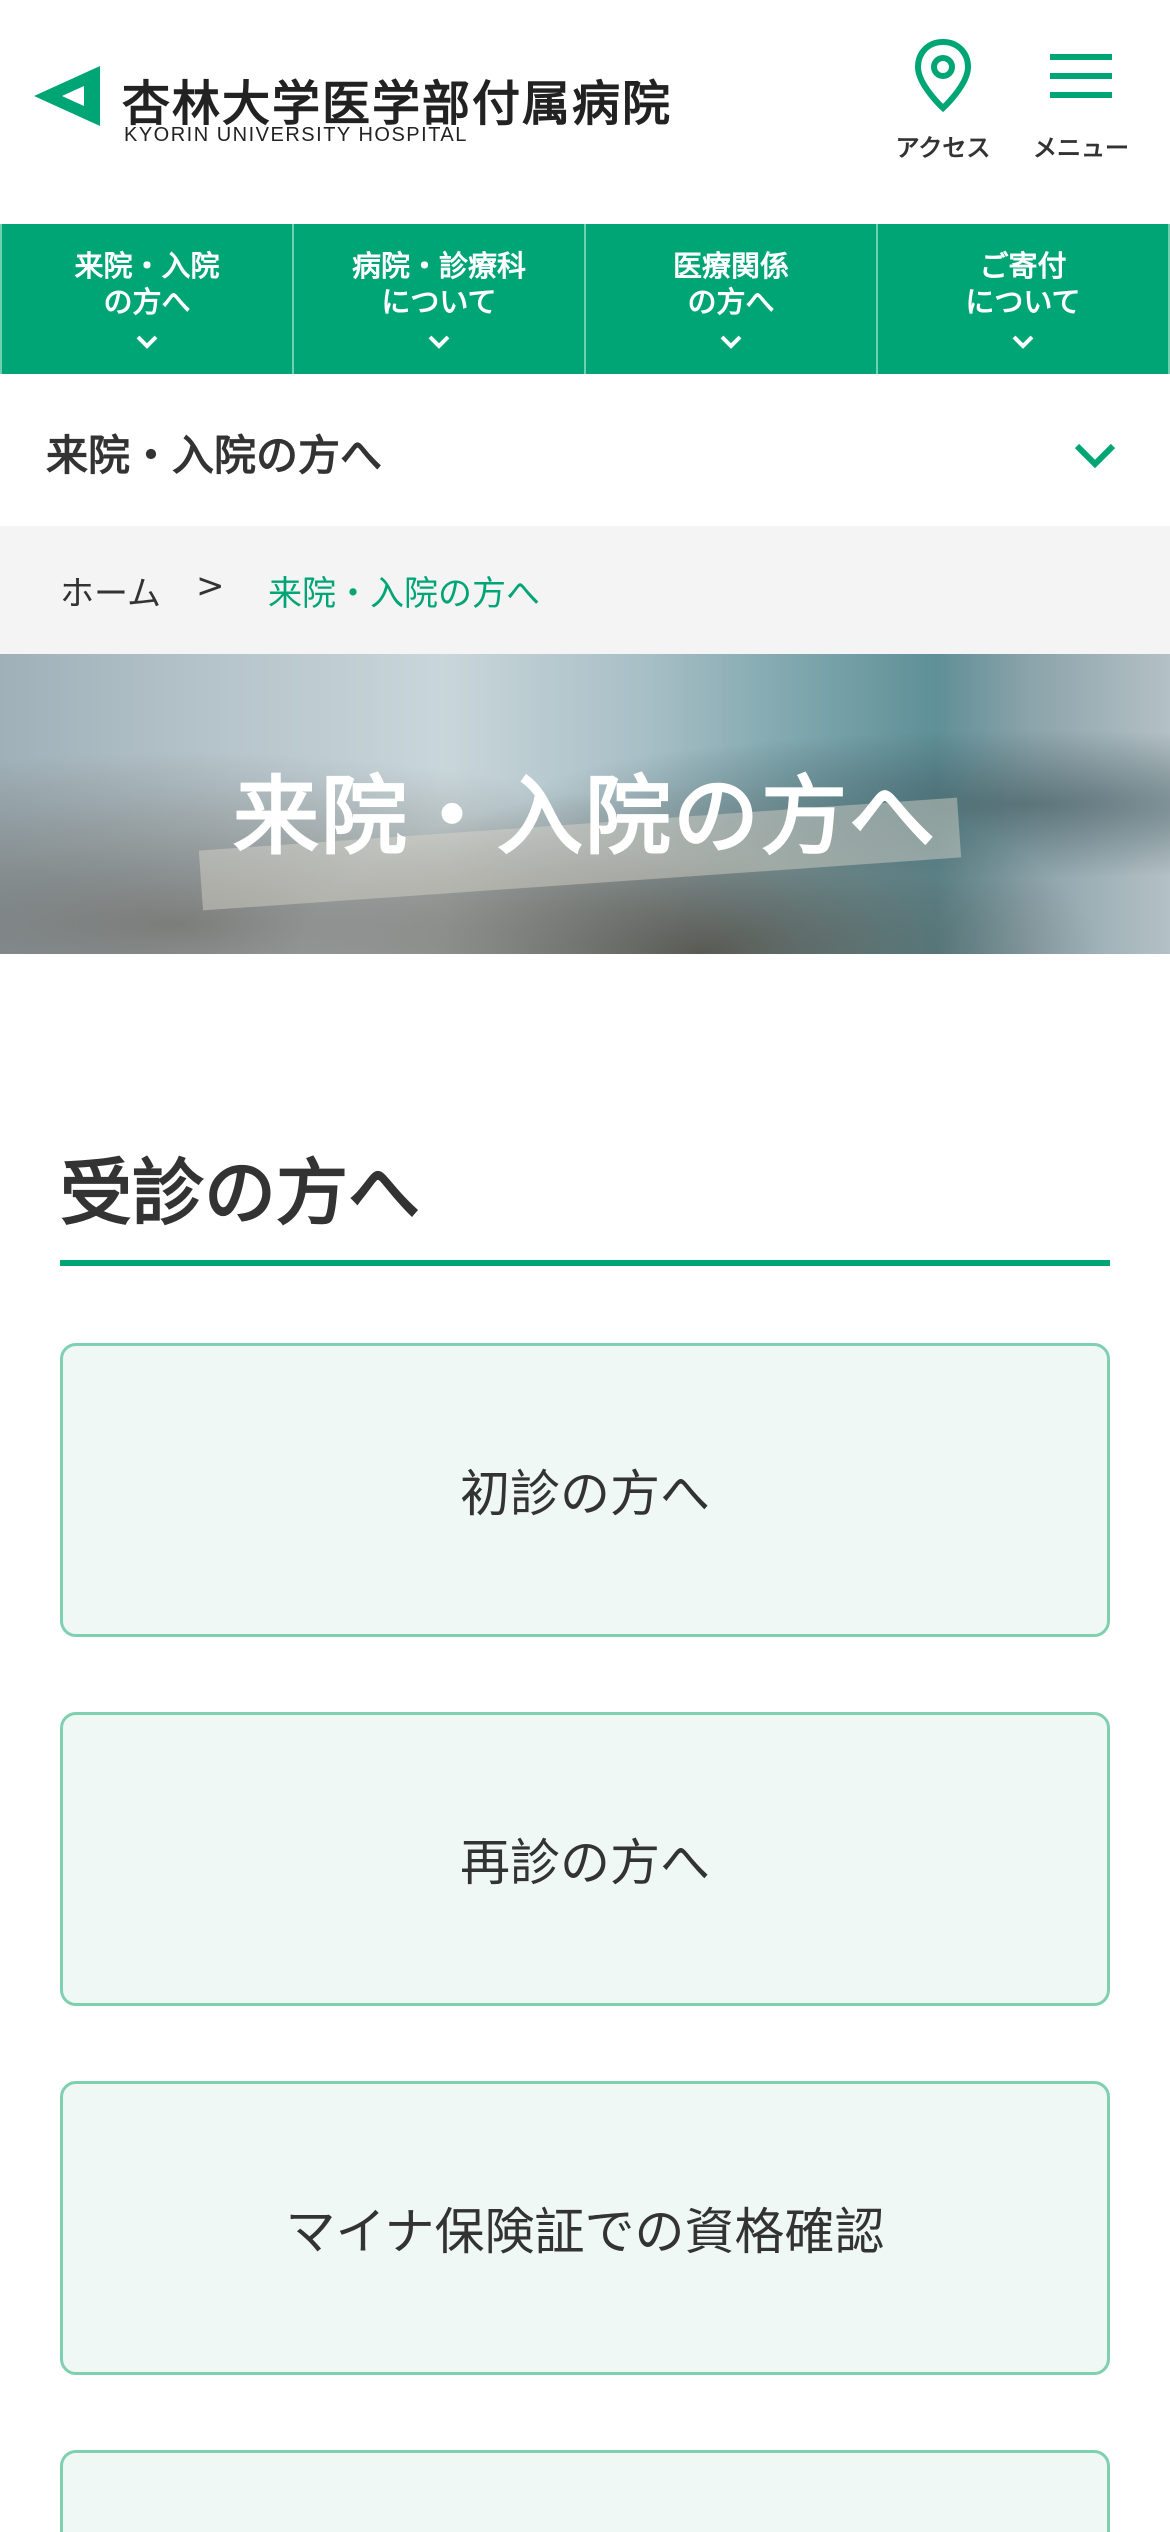 Image resolution: width=1170 pixels, height=2532 pixels. What do you see at coordinates (585, 450) in the screenshot?
I see `section-dropdown: 来院・入院の方へ` at bounding box center [585, 450].